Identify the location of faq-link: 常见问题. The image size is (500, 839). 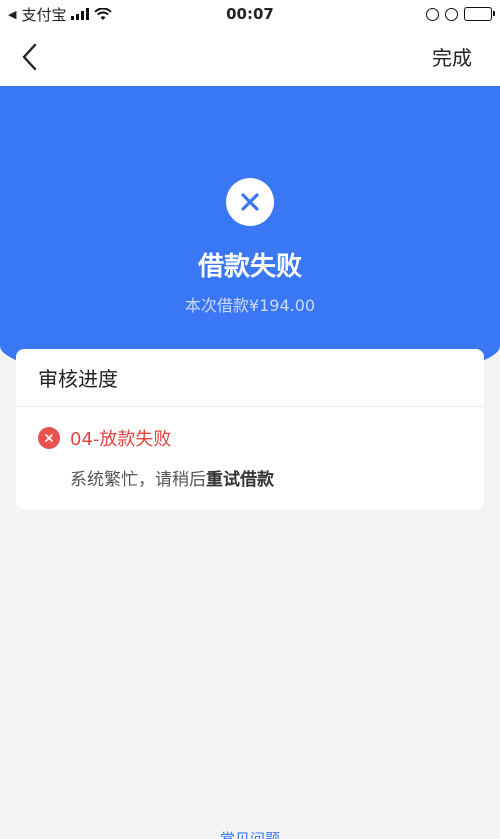
(250, 833).